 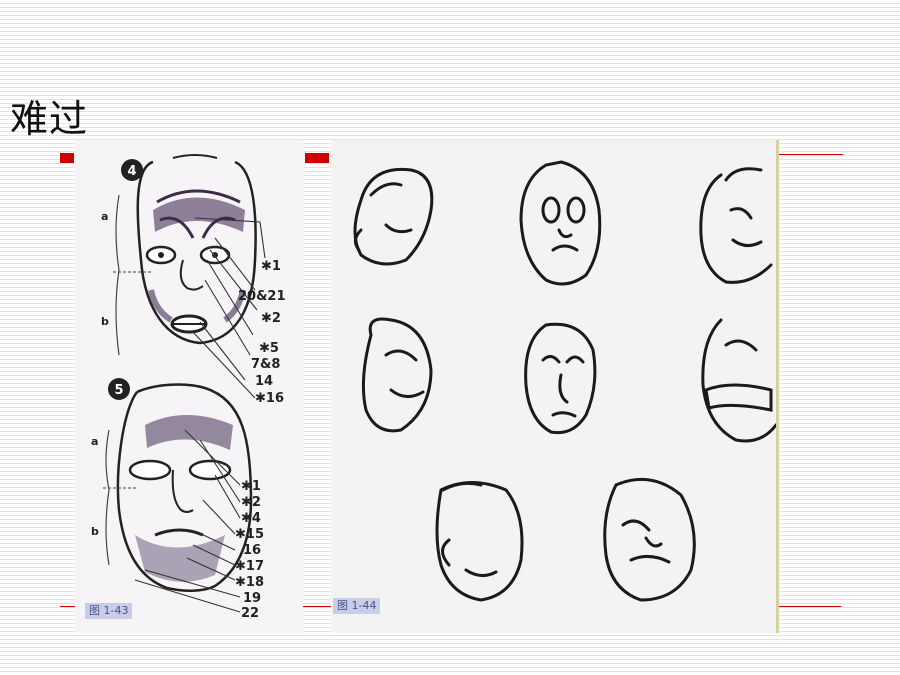 What do you see at coordinates (251, 518) in the screenshot?
I see `face-5-label: ✱4` at bounding box center [251, 518].